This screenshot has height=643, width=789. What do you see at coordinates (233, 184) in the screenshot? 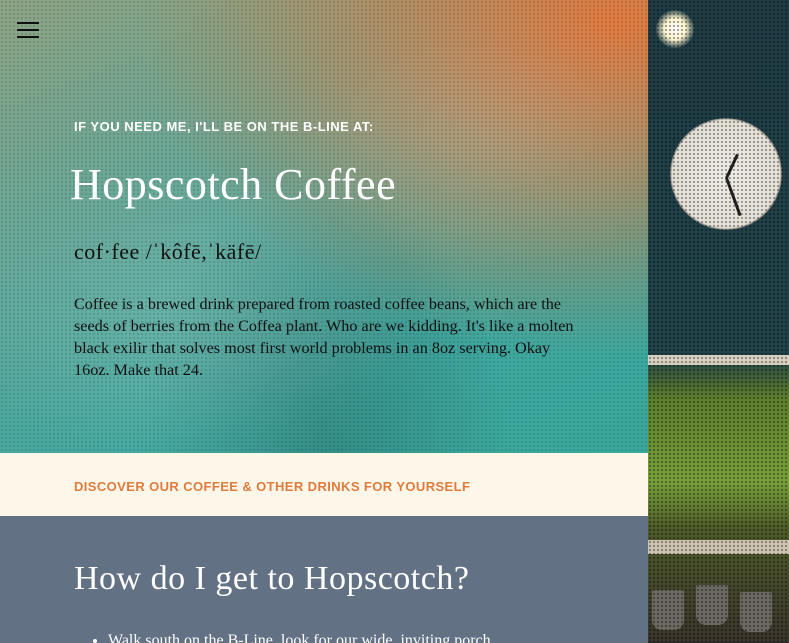
I see `page-title: Hopscotch Coffee` at bounding box center [233, 184].